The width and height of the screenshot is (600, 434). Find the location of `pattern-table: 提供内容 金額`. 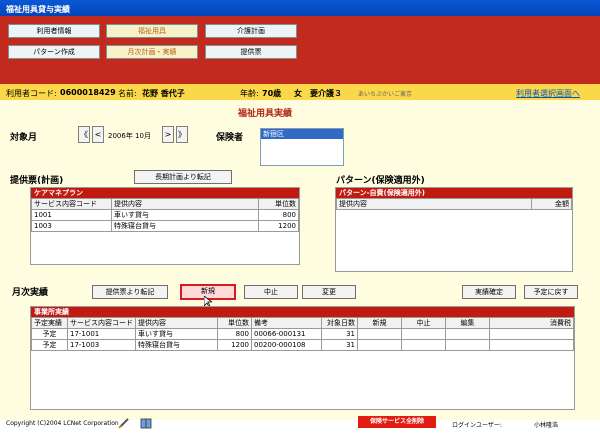

pattern-table: 提供内容 金額 is located at coordinates (454, 204).